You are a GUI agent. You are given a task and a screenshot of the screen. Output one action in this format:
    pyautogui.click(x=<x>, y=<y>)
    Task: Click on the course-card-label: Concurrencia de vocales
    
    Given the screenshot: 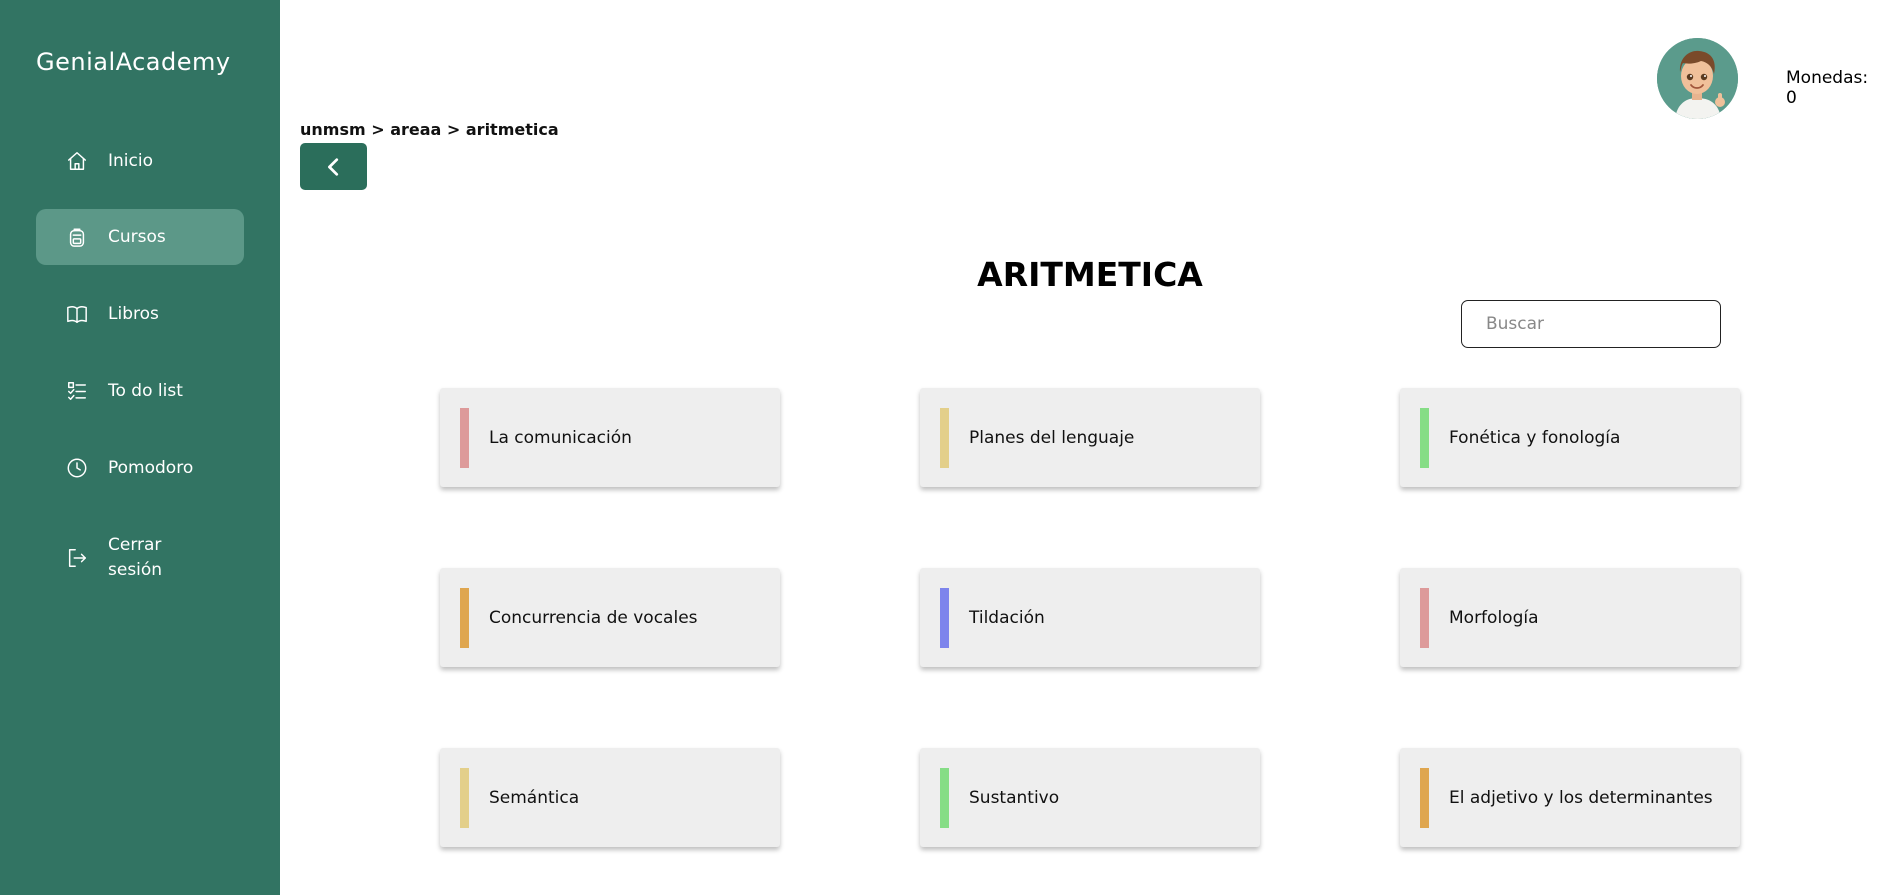 What is the action you would take?
    pyautogui.click(x=593, y=617)
    